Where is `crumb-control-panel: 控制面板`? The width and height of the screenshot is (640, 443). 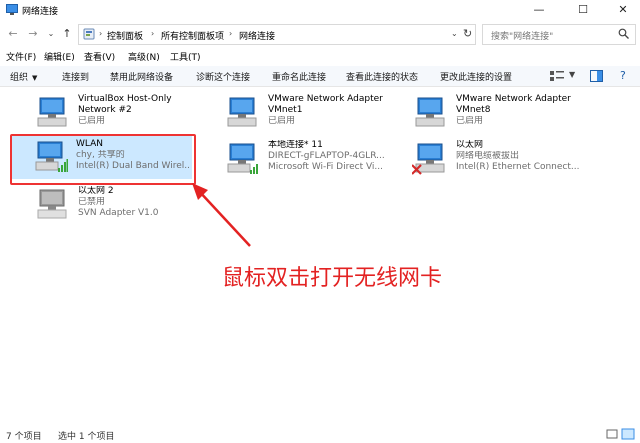 crumb-control-panel: 控制面板 is located at coordinates (125, 35).